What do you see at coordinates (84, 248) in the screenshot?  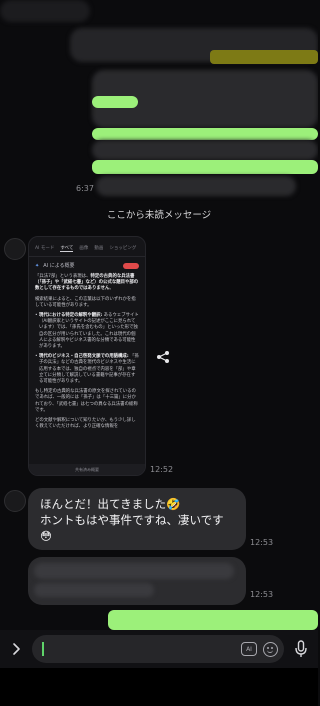 I see `tab-images: 画像` at bounding box center [84, 248].